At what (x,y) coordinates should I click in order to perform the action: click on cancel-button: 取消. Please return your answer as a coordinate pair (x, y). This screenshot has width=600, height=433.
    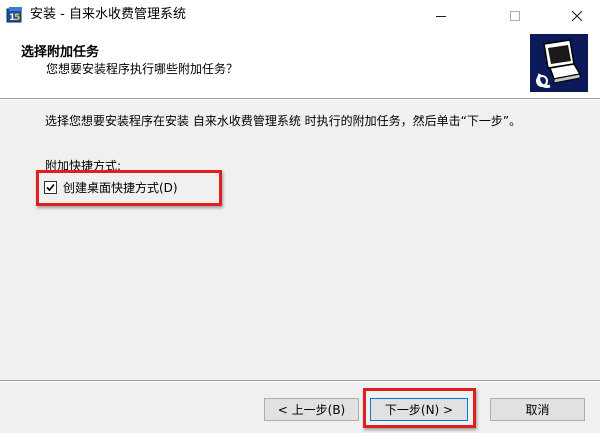
    Looking at the image, I should click on (537, 409).